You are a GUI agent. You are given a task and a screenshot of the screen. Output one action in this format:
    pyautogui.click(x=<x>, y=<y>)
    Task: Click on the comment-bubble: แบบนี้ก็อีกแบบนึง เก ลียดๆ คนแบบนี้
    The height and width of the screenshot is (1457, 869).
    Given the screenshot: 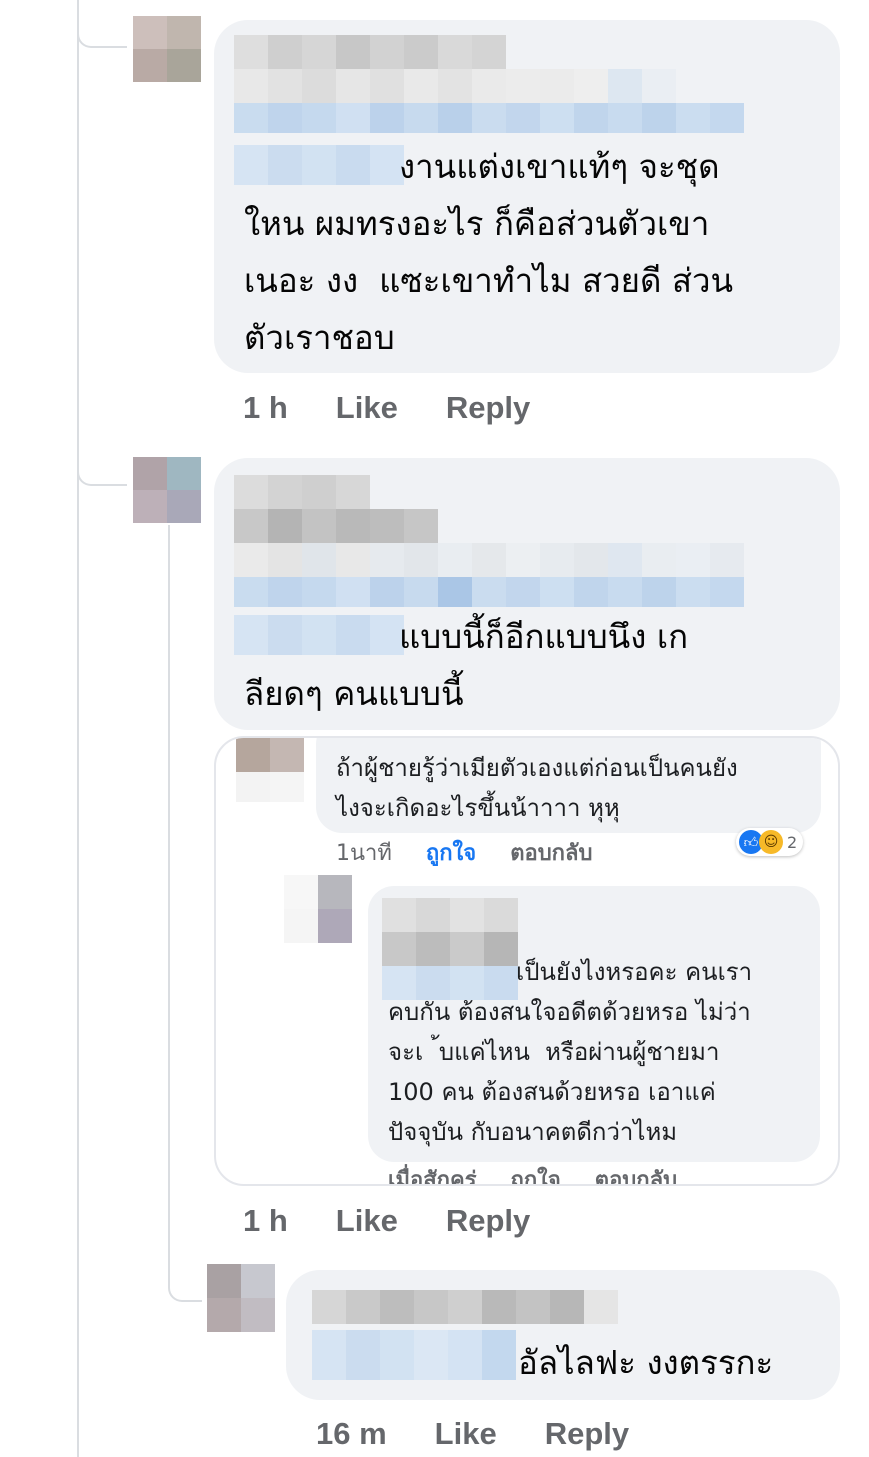 What is the action you would take?
    pyautogui.click(x=527, y=594)
    